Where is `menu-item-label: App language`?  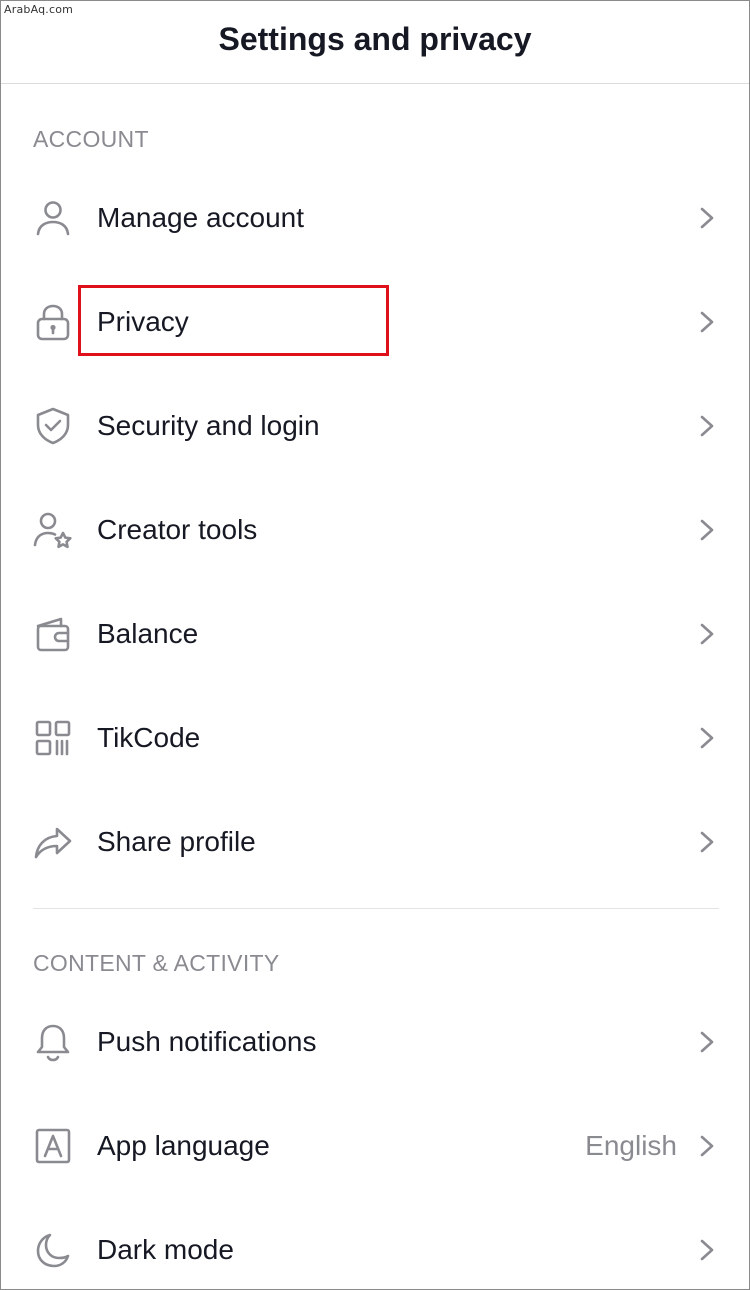 menu-item-label: App language is located at coordinates (183, 1145).